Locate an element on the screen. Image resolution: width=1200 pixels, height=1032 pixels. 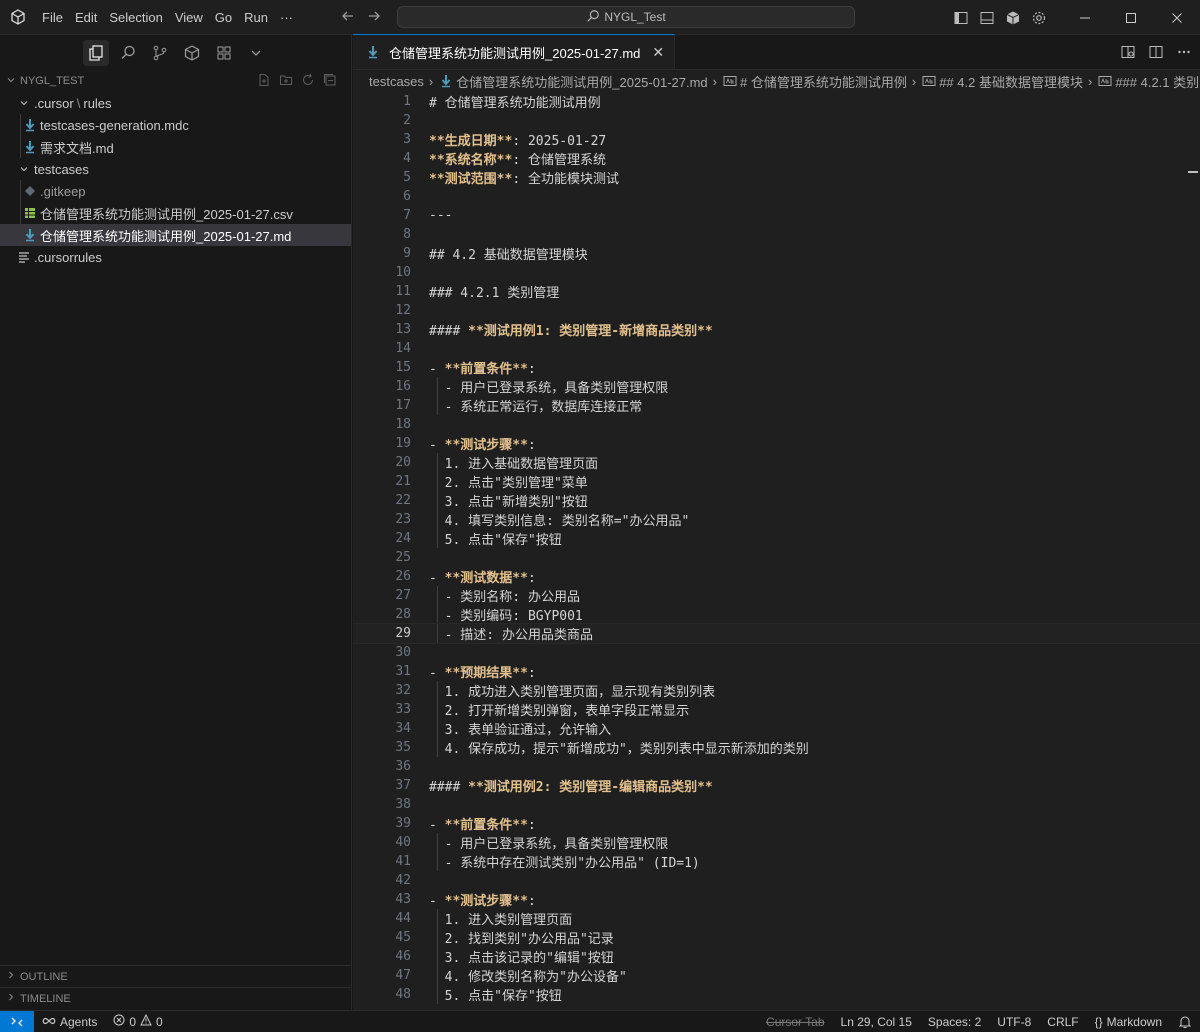
toggle-primary-sidebar-icon is located at coordinates (961, 17).